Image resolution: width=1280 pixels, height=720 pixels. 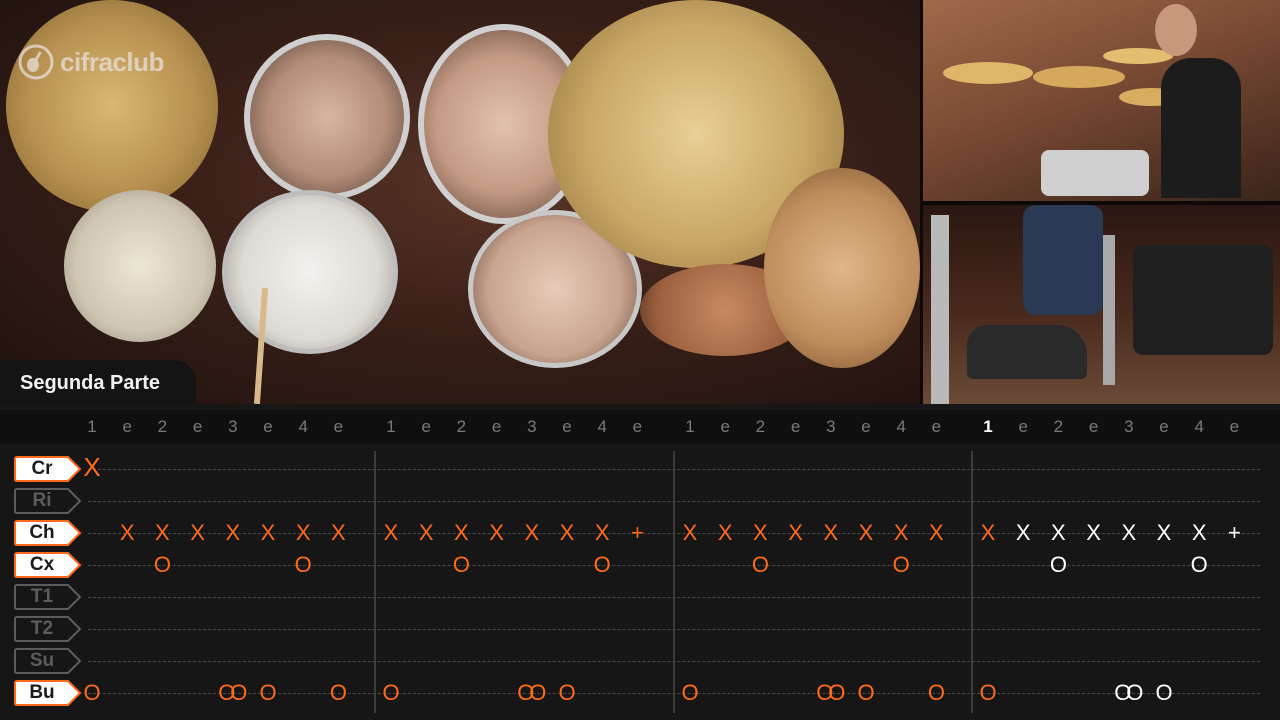 I want to click on camera-side-view, so click(x=1101, y=100).